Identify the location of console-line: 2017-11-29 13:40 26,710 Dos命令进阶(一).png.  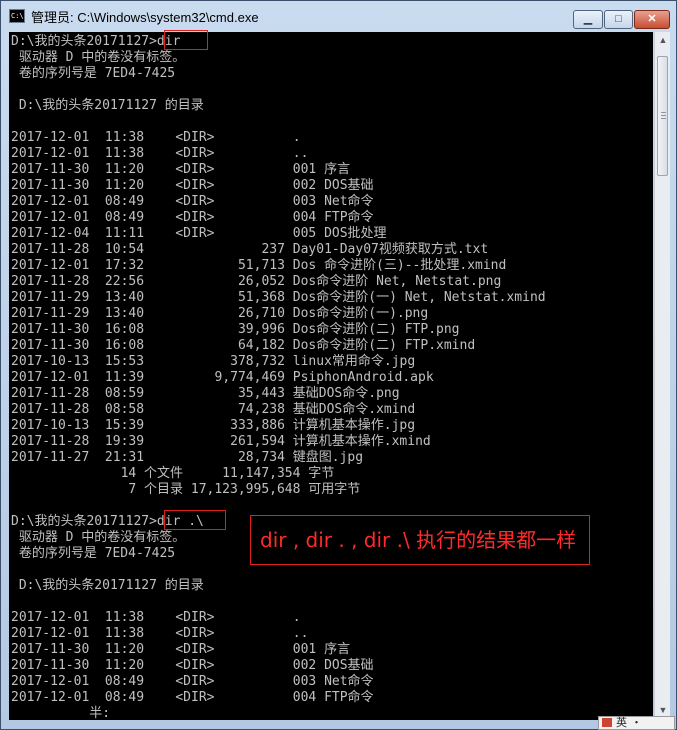
(220, 313).